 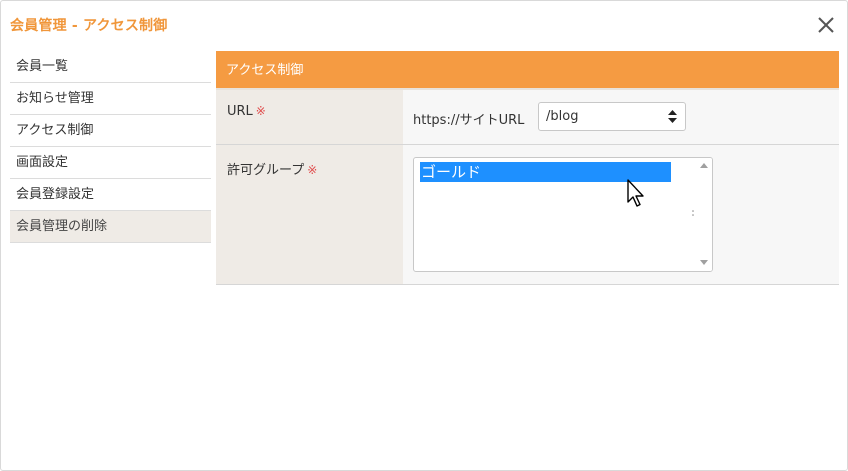 I want to click on sidebar-menu: 会員一覧 お知らせ管理 アクセス制御 画面設定 会員登録設定 会員管理の削除, so click(x=110, y=147).